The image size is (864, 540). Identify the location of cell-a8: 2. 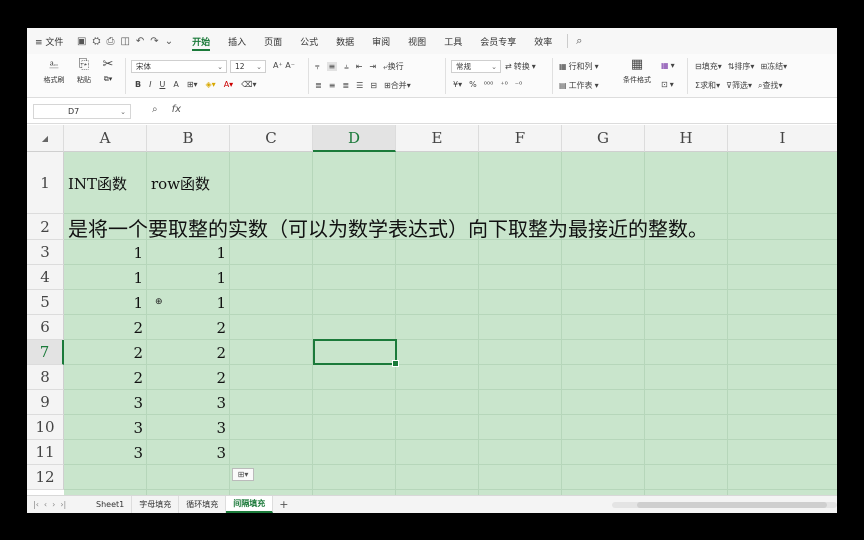
(105, 377).